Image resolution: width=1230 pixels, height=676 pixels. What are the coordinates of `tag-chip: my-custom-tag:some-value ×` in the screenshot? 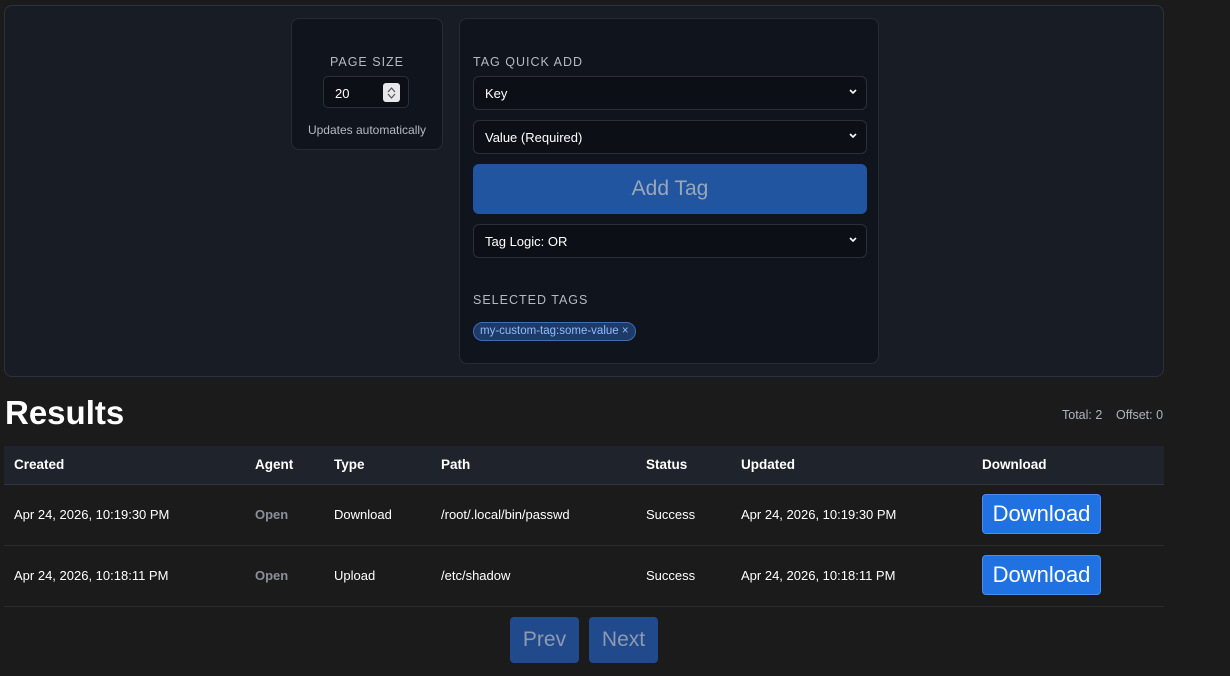 It's located at (554, 331).